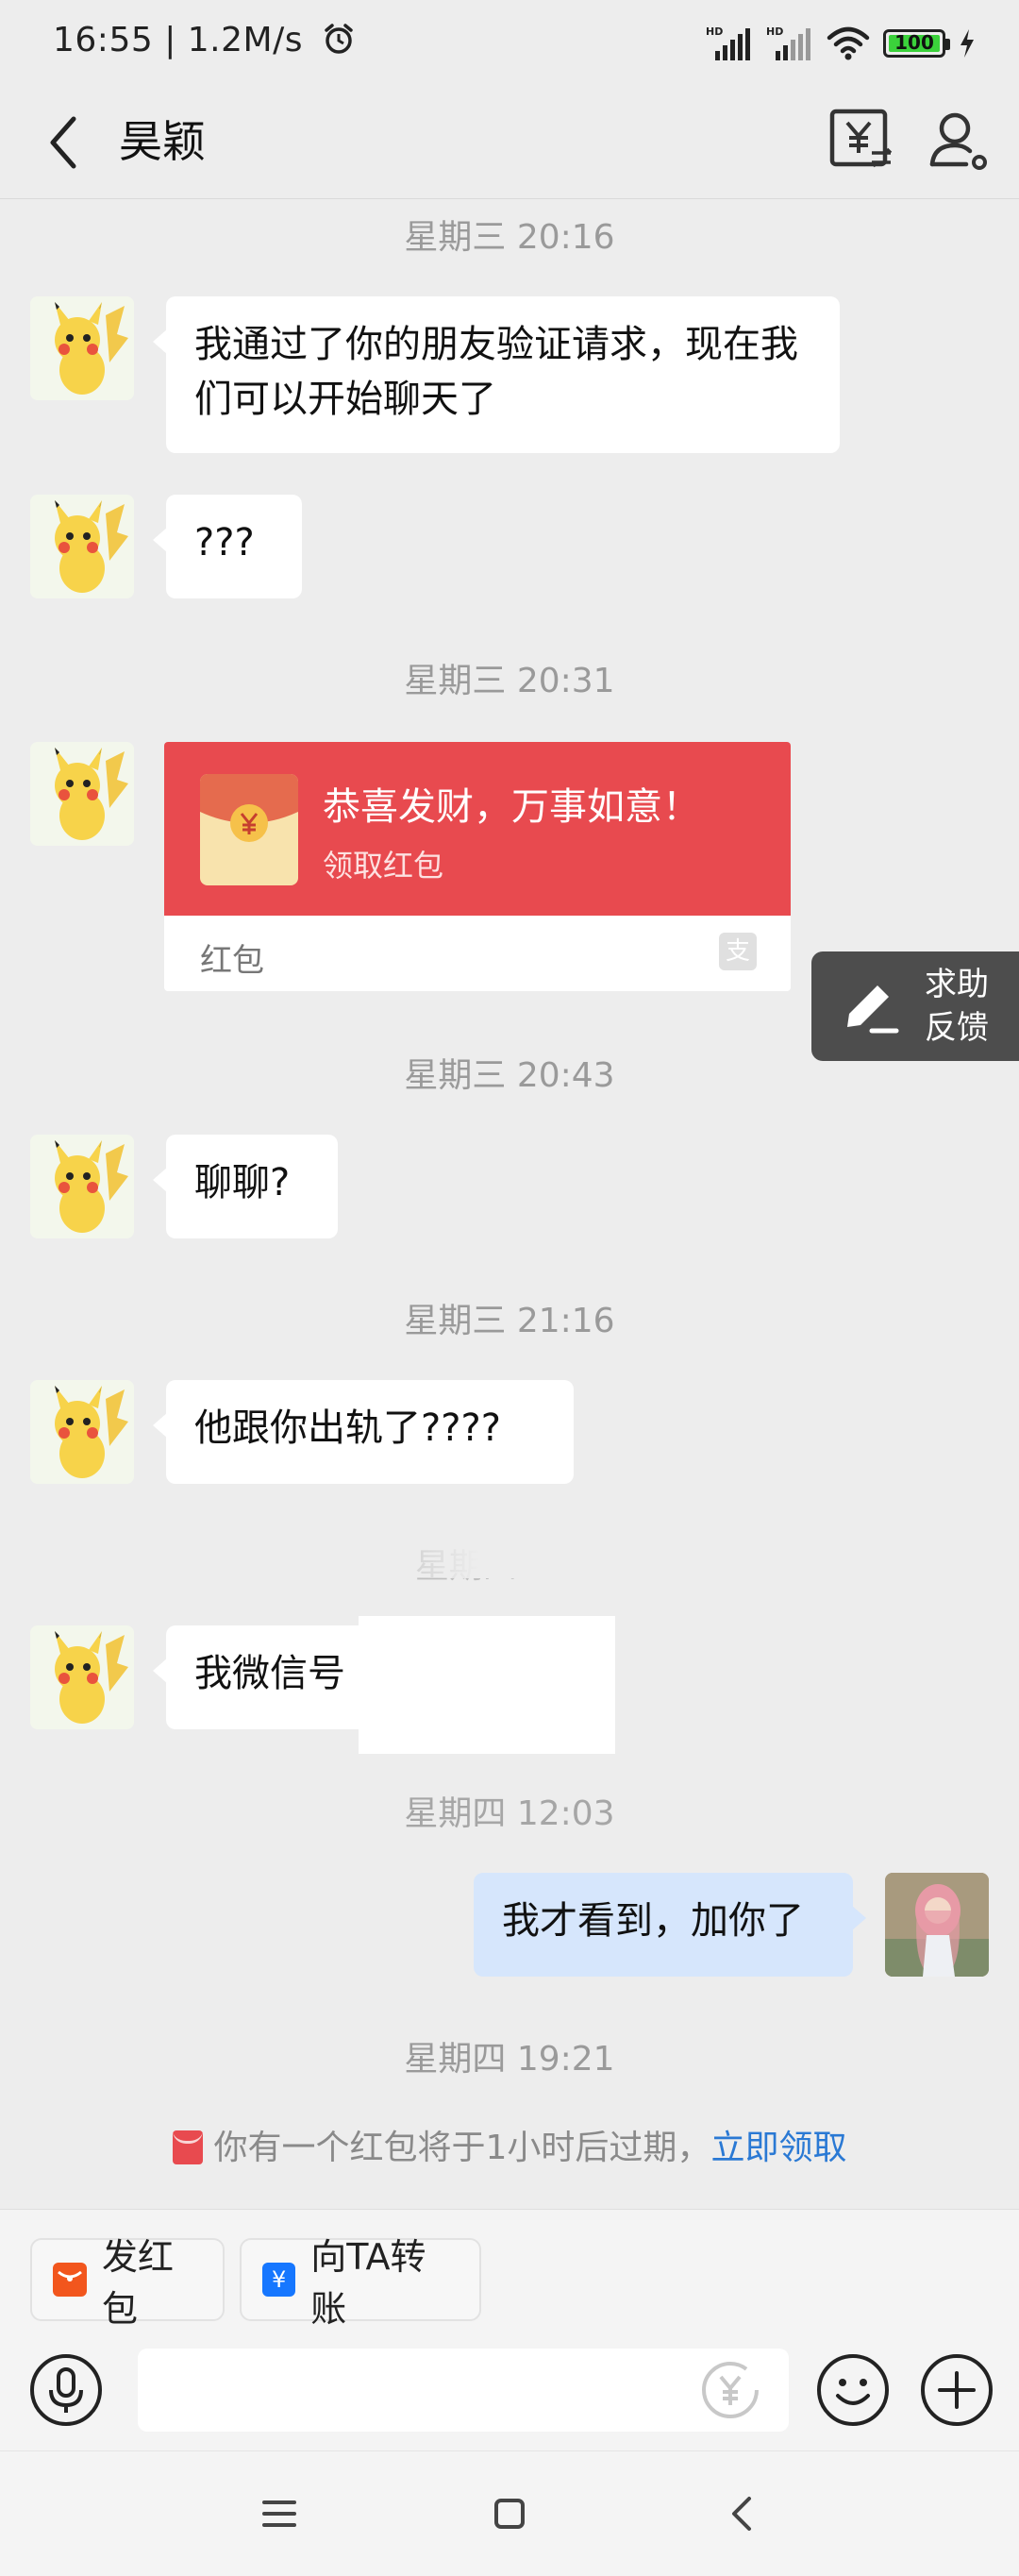 This screenshot has height=2576, width=1019. I want to click on system-nav-bar, so click(509, 2513).